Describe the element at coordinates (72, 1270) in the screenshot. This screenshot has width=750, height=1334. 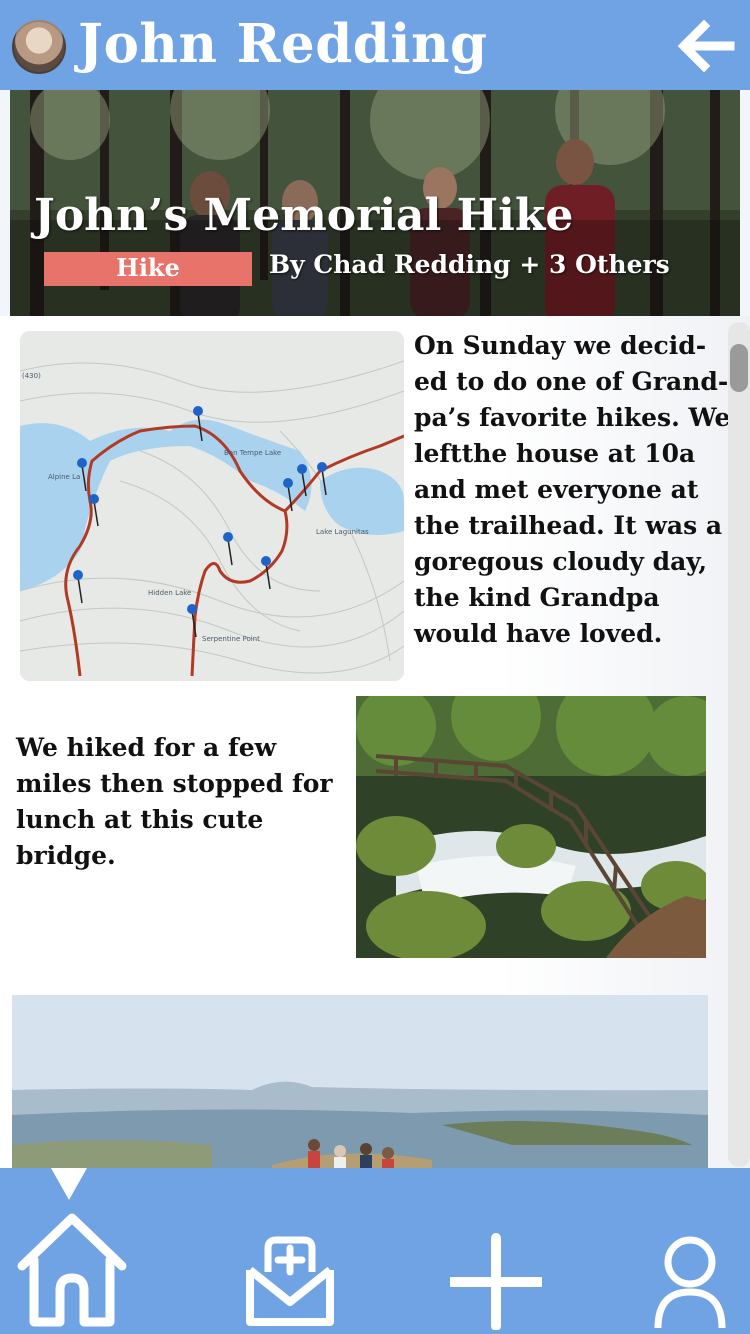
I see `home-icon` at that location.